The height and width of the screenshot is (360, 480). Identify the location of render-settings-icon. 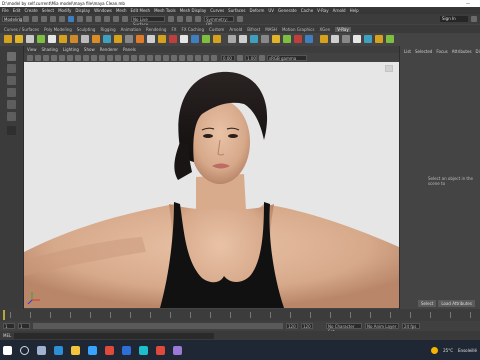
(198, 19).